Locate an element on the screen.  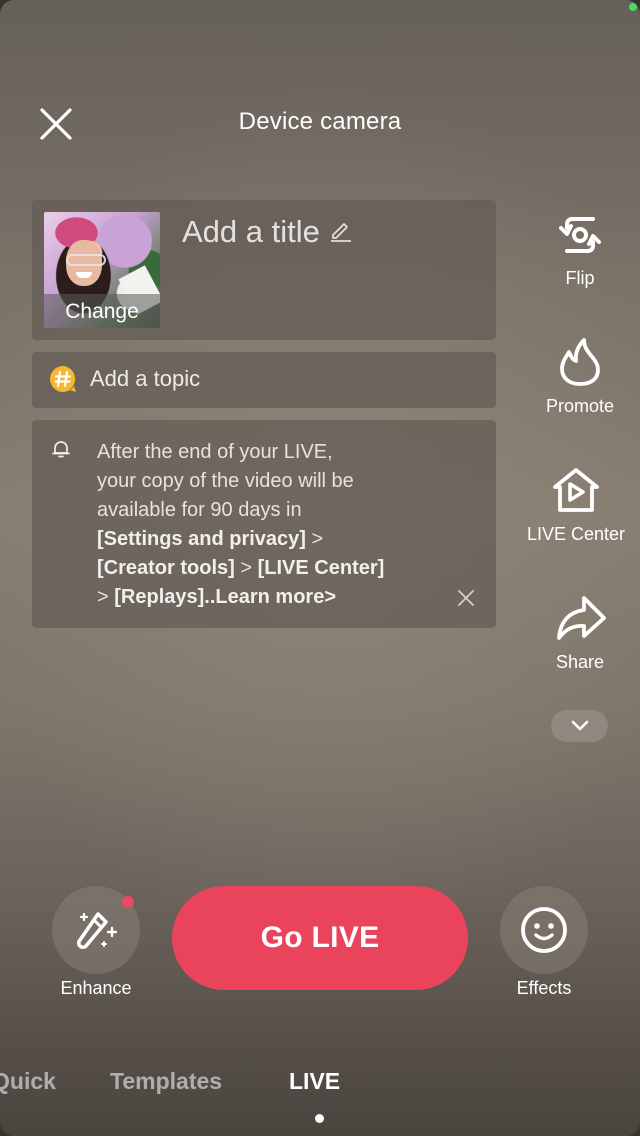
share-arrow-icon is located at coordinates (581, 618).